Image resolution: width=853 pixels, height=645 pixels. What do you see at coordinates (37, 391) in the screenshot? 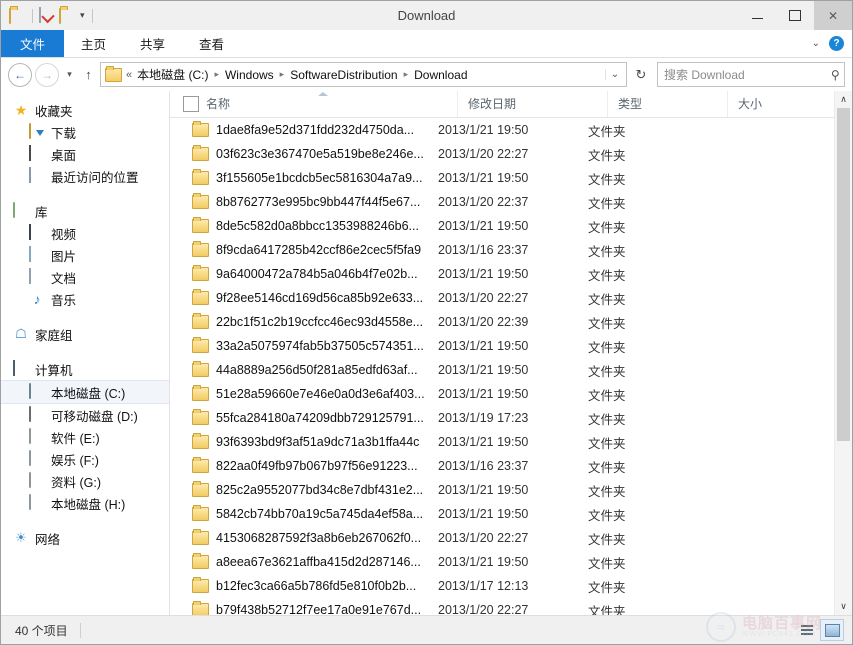
I see `system-drive-icon` at bounding box center [37, 391].